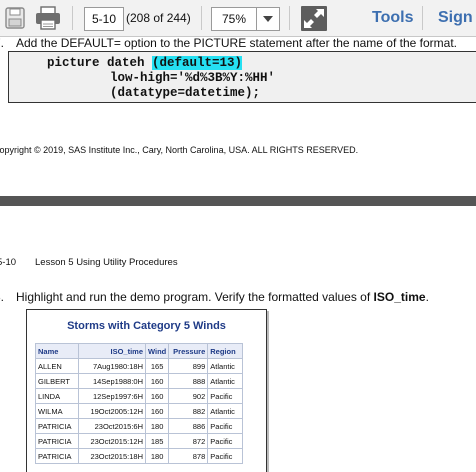 The width and height of the screenshot is (476, 472). Describe the element at coordinates (112, 426) in the screenshot. I see `cell-iso-time: 23Oct2015:6H` at that location.